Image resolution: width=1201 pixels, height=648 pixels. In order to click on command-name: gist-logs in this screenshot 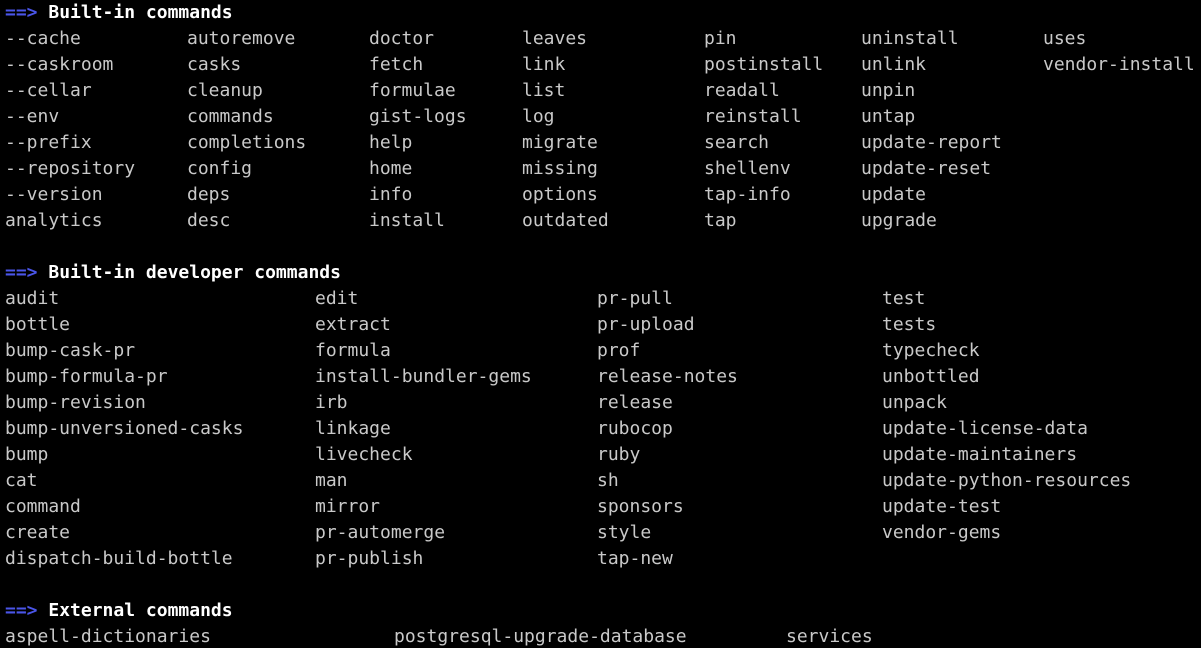, I will do `click(418, 116)`.